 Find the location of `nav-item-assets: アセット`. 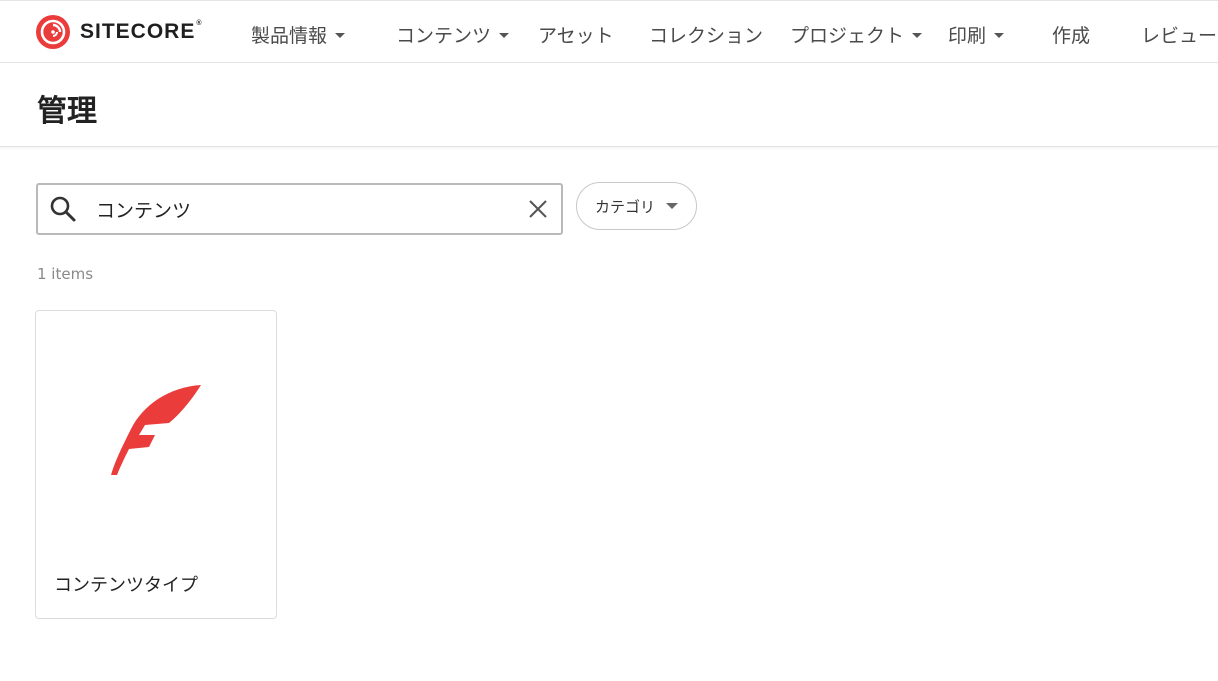

nav-item-assets: アセット is located at coordinates (576, 34).